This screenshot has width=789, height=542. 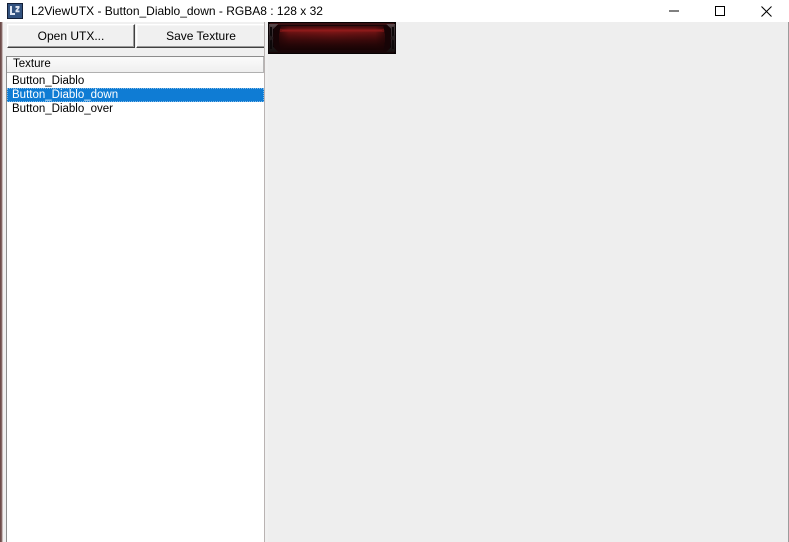 I want to click on minimize-button, so click(x=674, y=11).